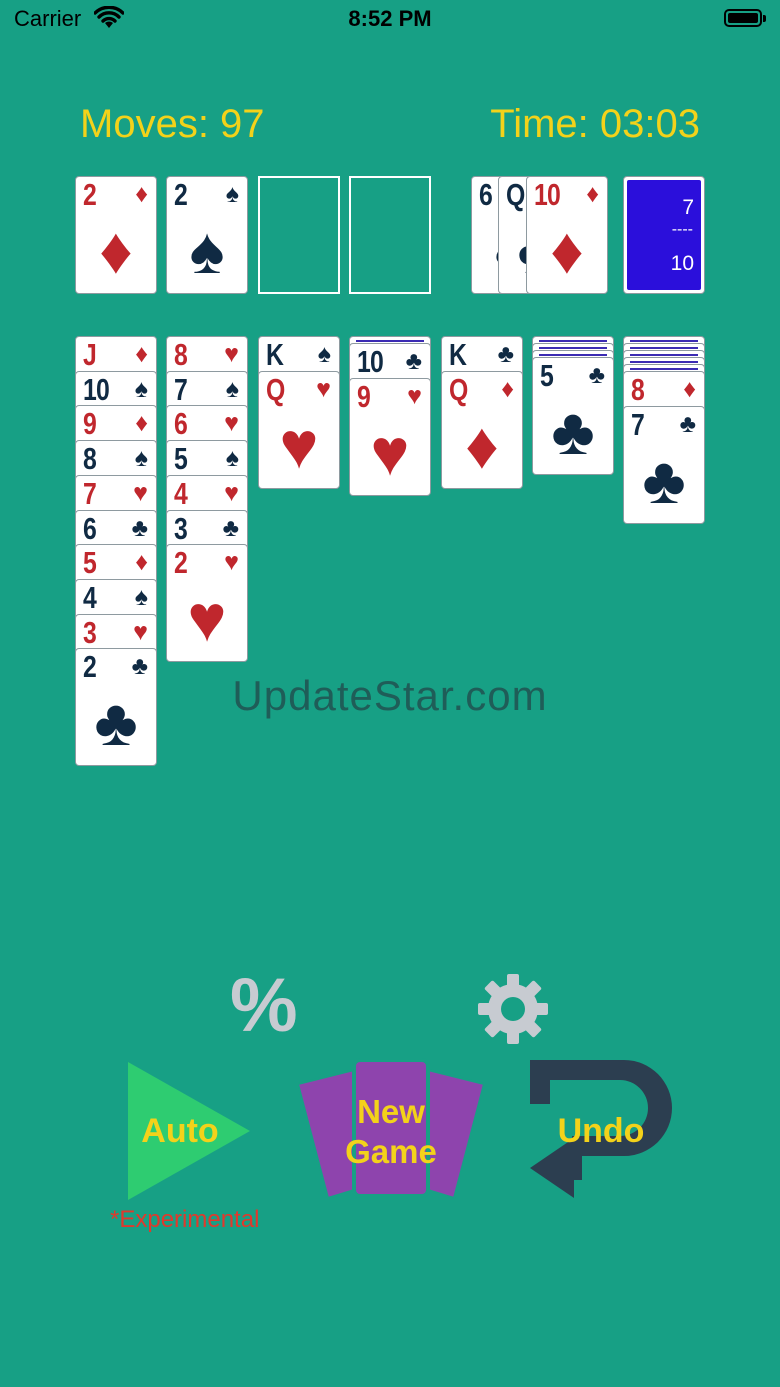 This screenshot has width=780, height=1387. Describe the element at coordinates (264, 1005) in the screenshot. I see `statistics-button: %` at that location.